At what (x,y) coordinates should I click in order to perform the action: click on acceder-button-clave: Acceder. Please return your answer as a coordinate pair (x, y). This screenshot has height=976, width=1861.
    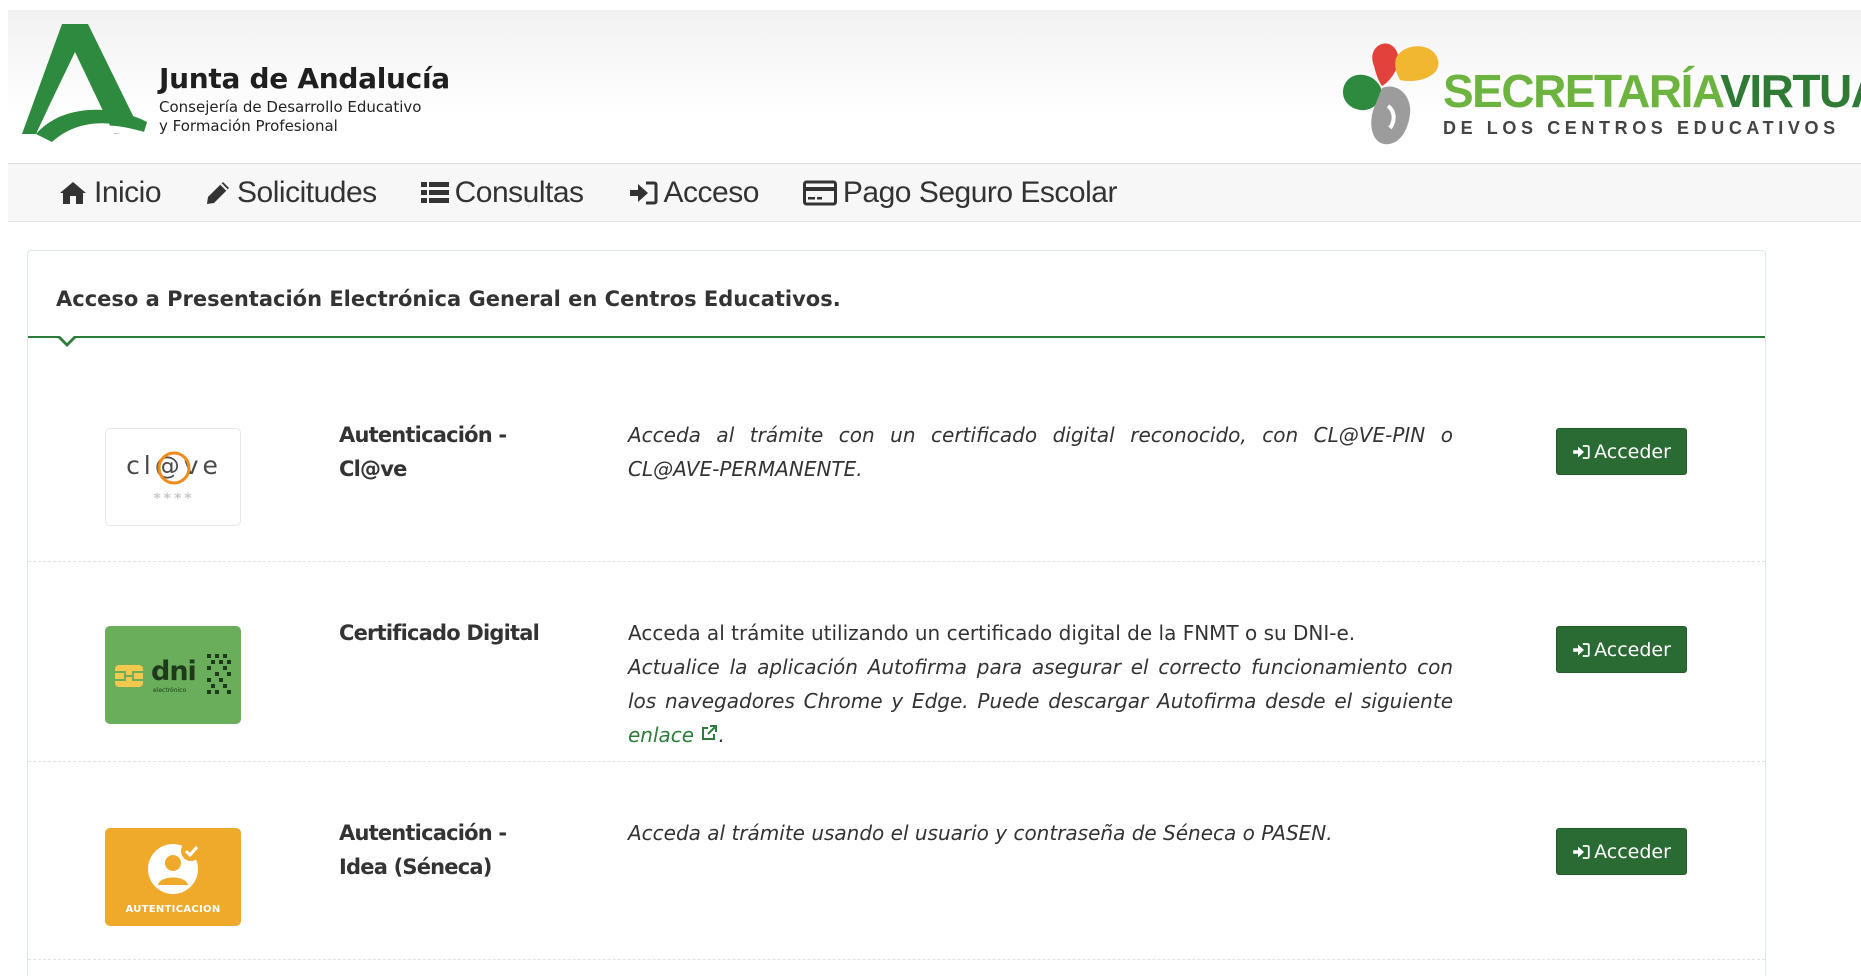
    Looking at the image, I should click on (1621, 451).